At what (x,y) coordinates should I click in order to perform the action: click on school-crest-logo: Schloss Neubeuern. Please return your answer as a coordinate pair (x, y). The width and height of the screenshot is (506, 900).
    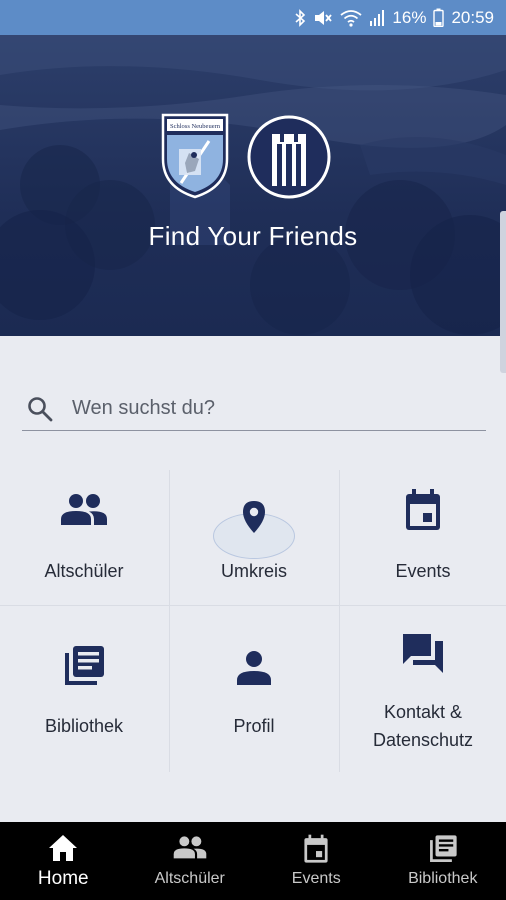
    Looking at the image, I should click on (195, 156).